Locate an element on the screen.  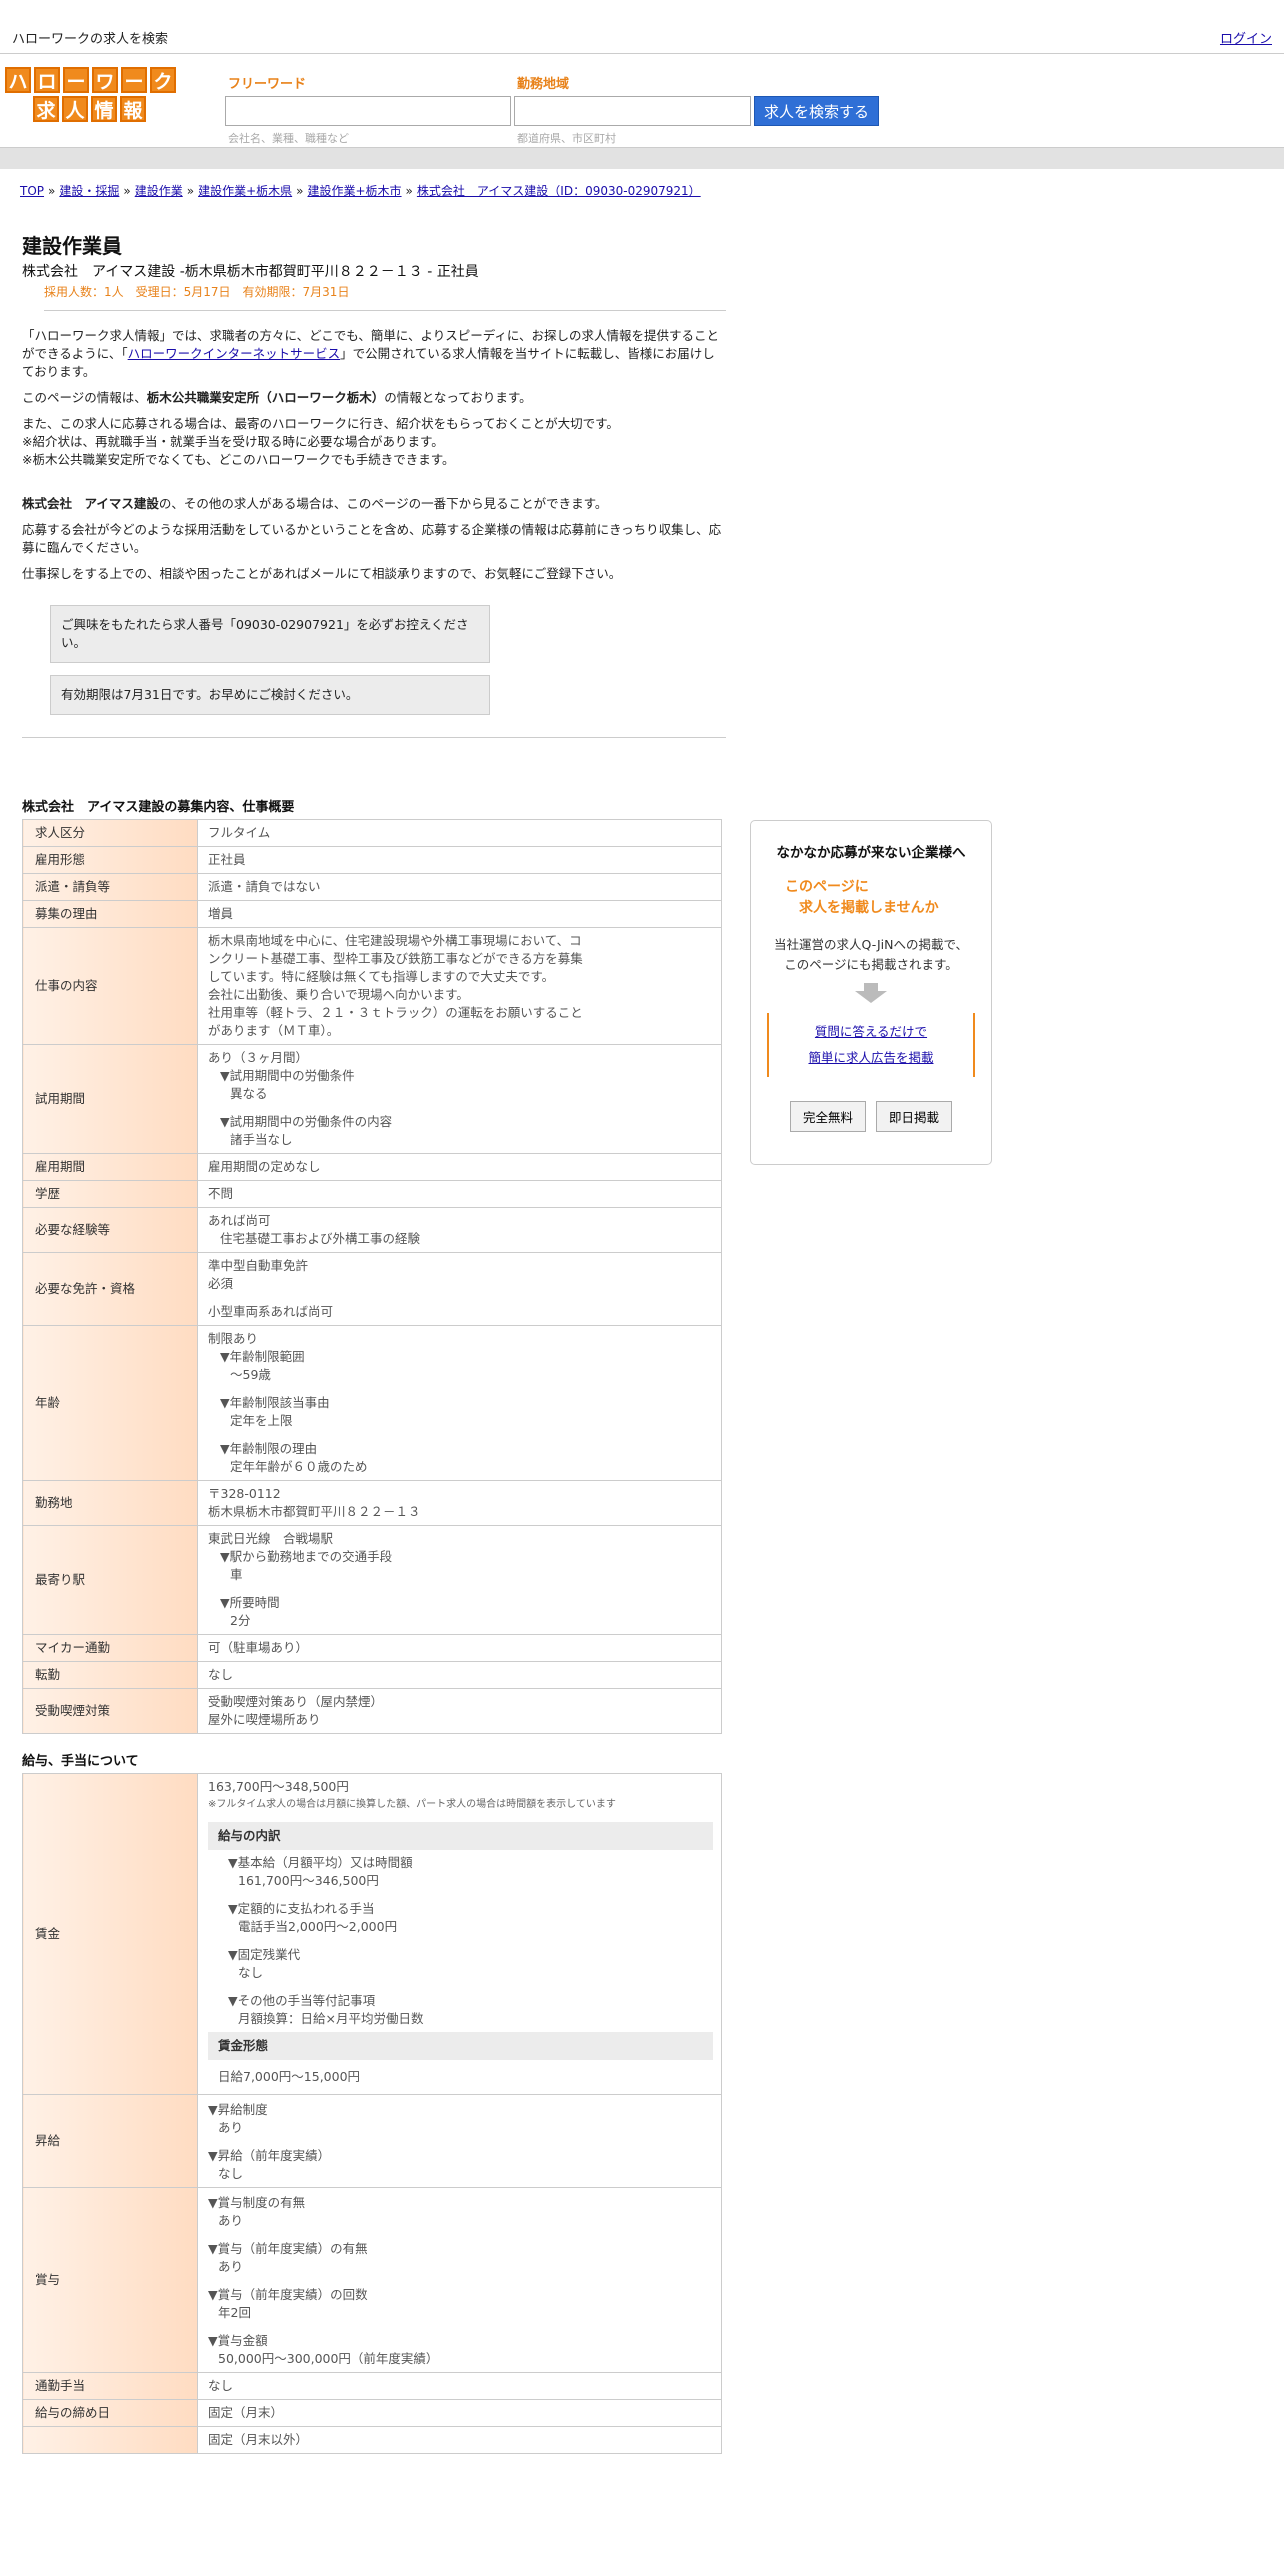
wage-range: 163,700円〜348,500円 is located at coordinates (278, 1786).